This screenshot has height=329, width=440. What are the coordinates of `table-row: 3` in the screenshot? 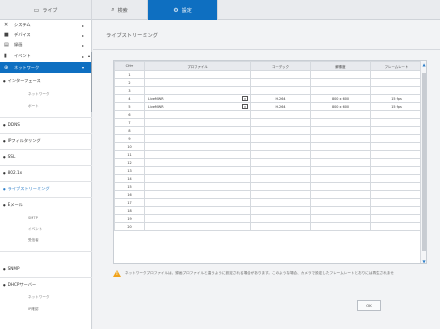 It's located at (270, 90).